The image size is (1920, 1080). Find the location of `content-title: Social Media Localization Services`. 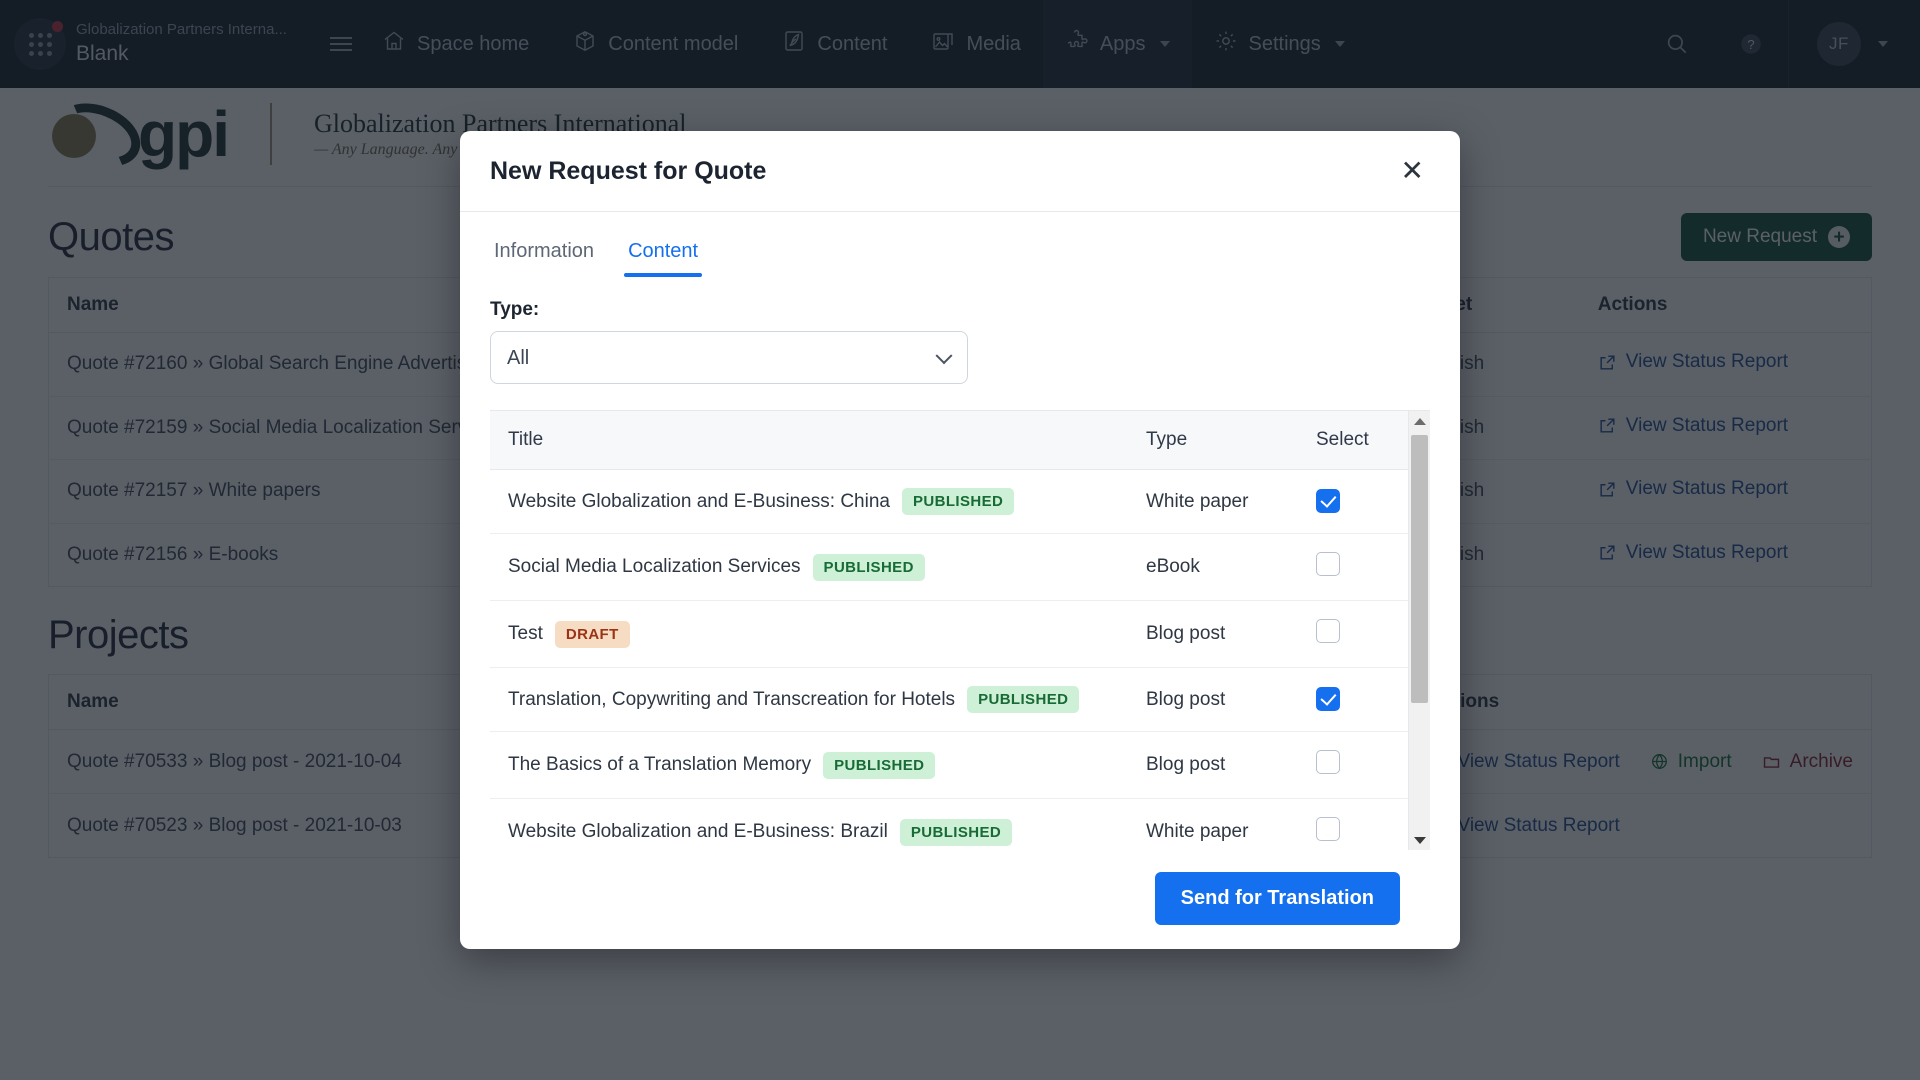

content-title: Social Media Localization Services is located at coordinates (654, 566).